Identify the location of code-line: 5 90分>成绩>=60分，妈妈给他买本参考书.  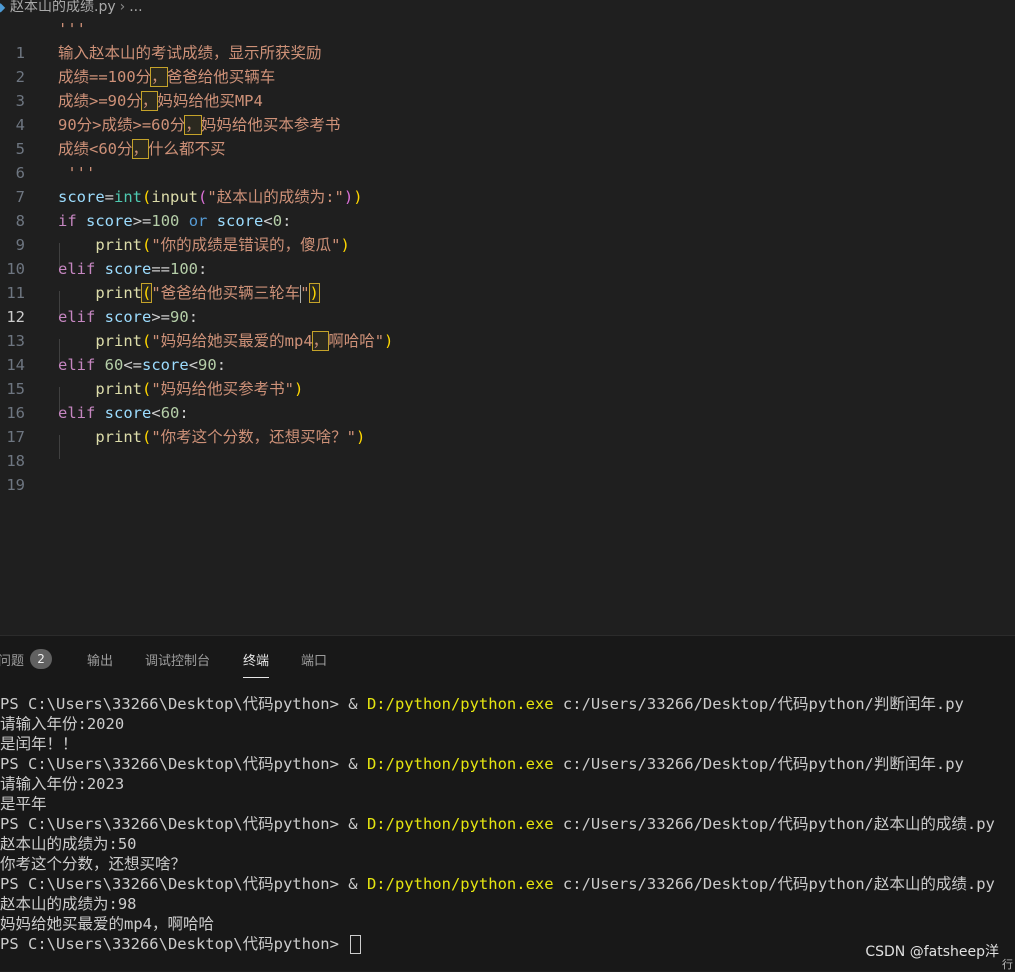
(507, 135).